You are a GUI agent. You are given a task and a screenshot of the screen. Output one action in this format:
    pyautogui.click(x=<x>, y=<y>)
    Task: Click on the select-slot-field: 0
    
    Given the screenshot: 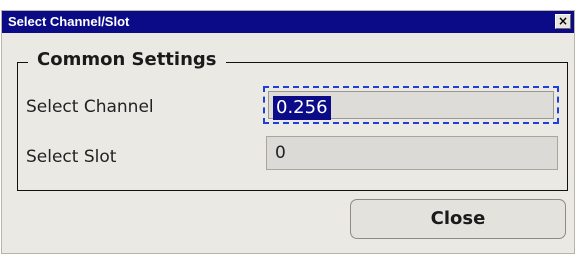 What is the action you would take?
    pyautogui.click(x=412, y=153)
    